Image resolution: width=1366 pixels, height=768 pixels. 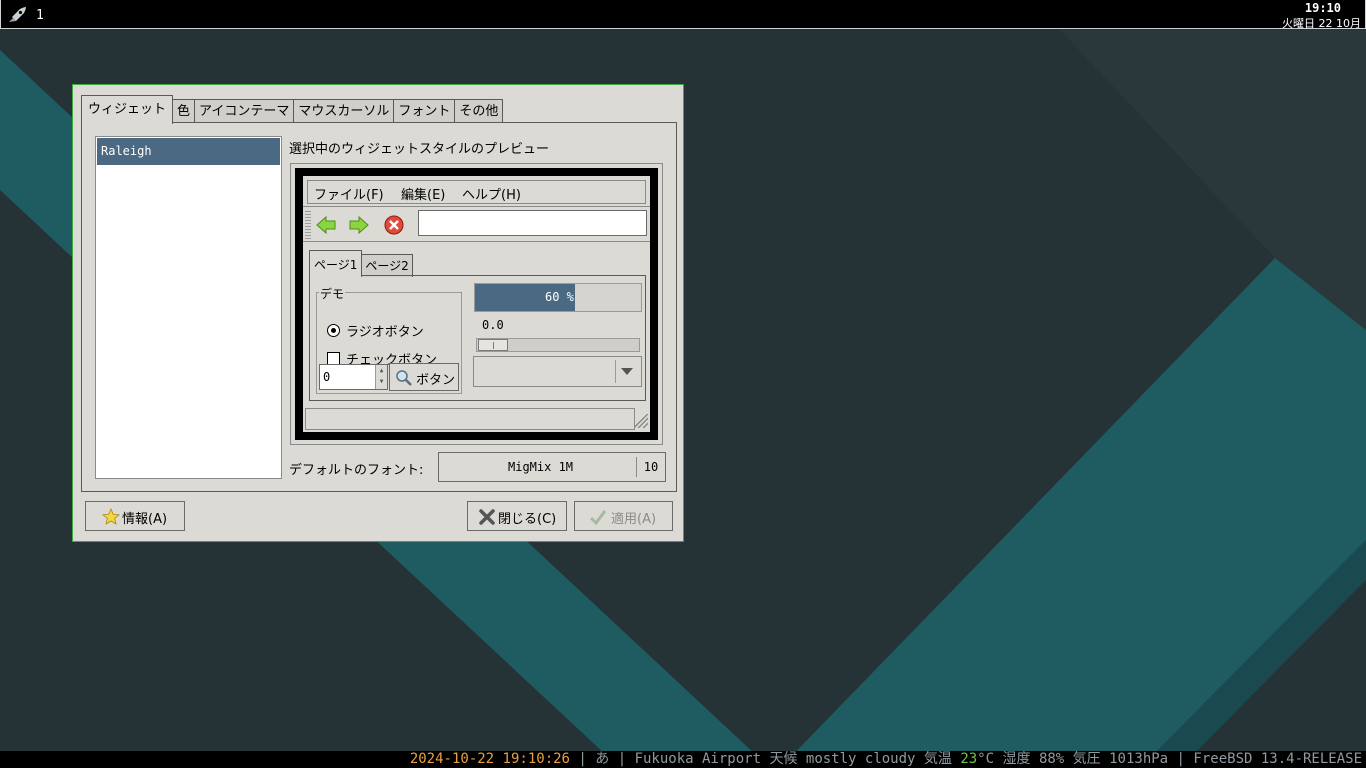 What do you see at coordinates (1016, 759) in the screenshot?
I see `status-humidity-label: 湿度` at bounding box center [1016, 759].